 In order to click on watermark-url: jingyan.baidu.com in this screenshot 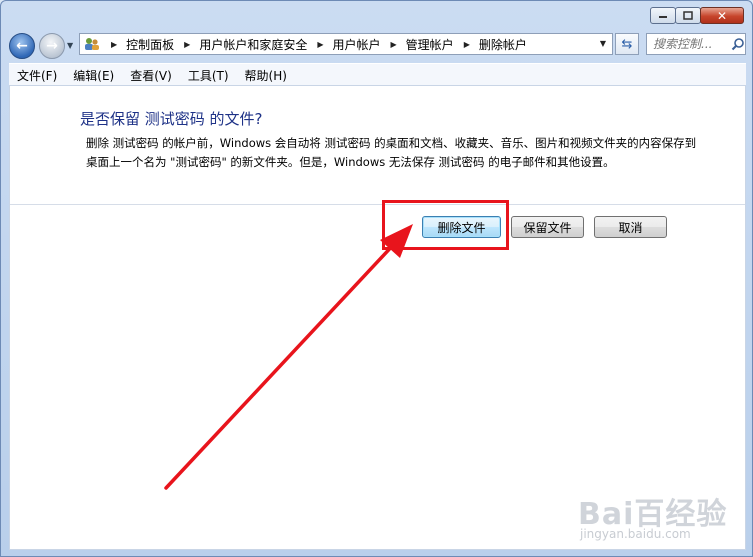, I will do `click(635, 534)`.